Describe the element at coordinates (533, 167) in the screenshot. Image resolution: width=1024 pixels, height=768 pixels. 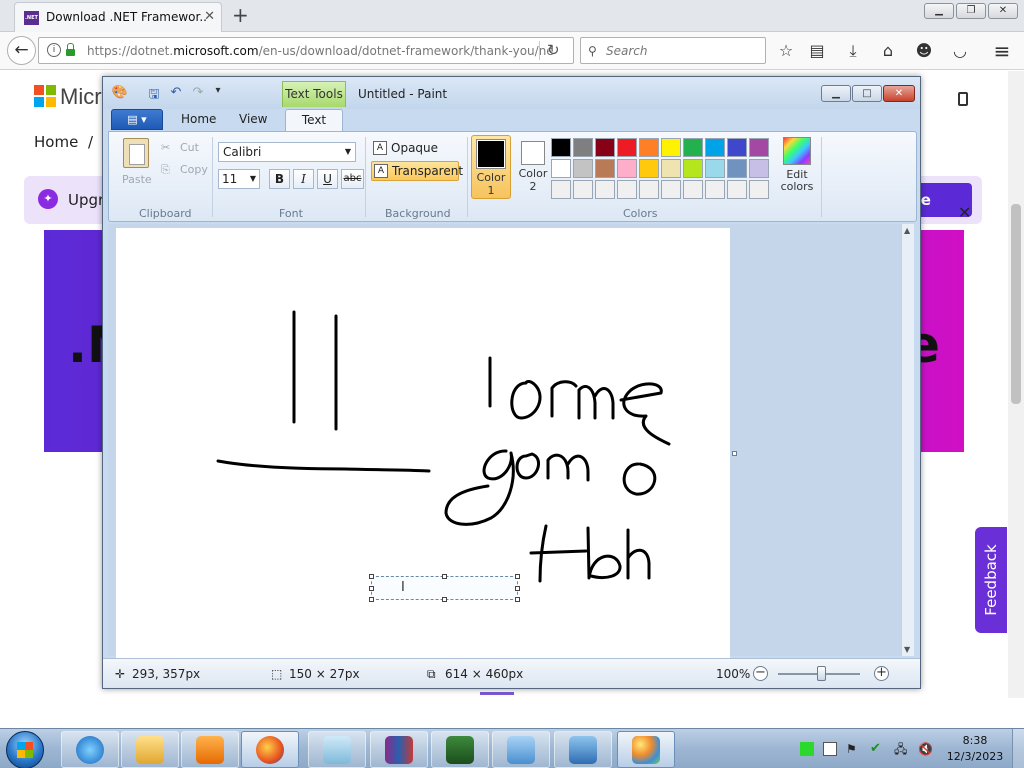
I see `color2-button: Color 2` at that location.